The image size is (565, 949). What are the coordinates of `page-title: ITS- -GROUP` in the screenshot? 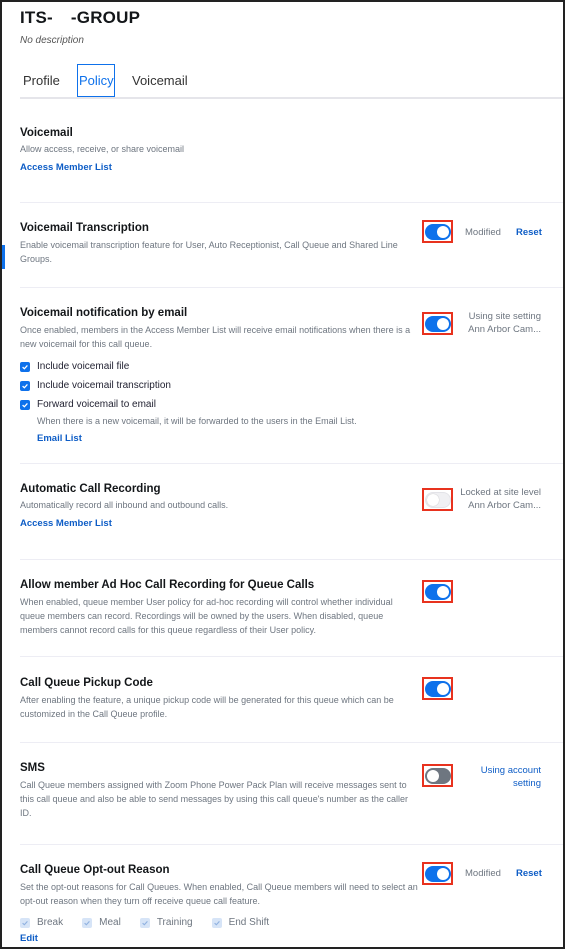 It's located at (80, 18).